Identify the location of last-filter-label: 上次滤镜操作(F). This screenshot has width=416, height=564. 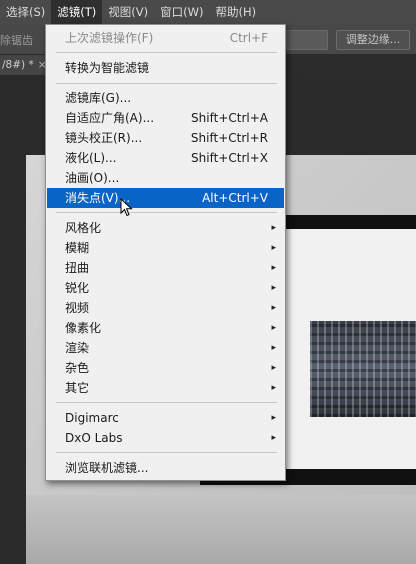
(109, 38).